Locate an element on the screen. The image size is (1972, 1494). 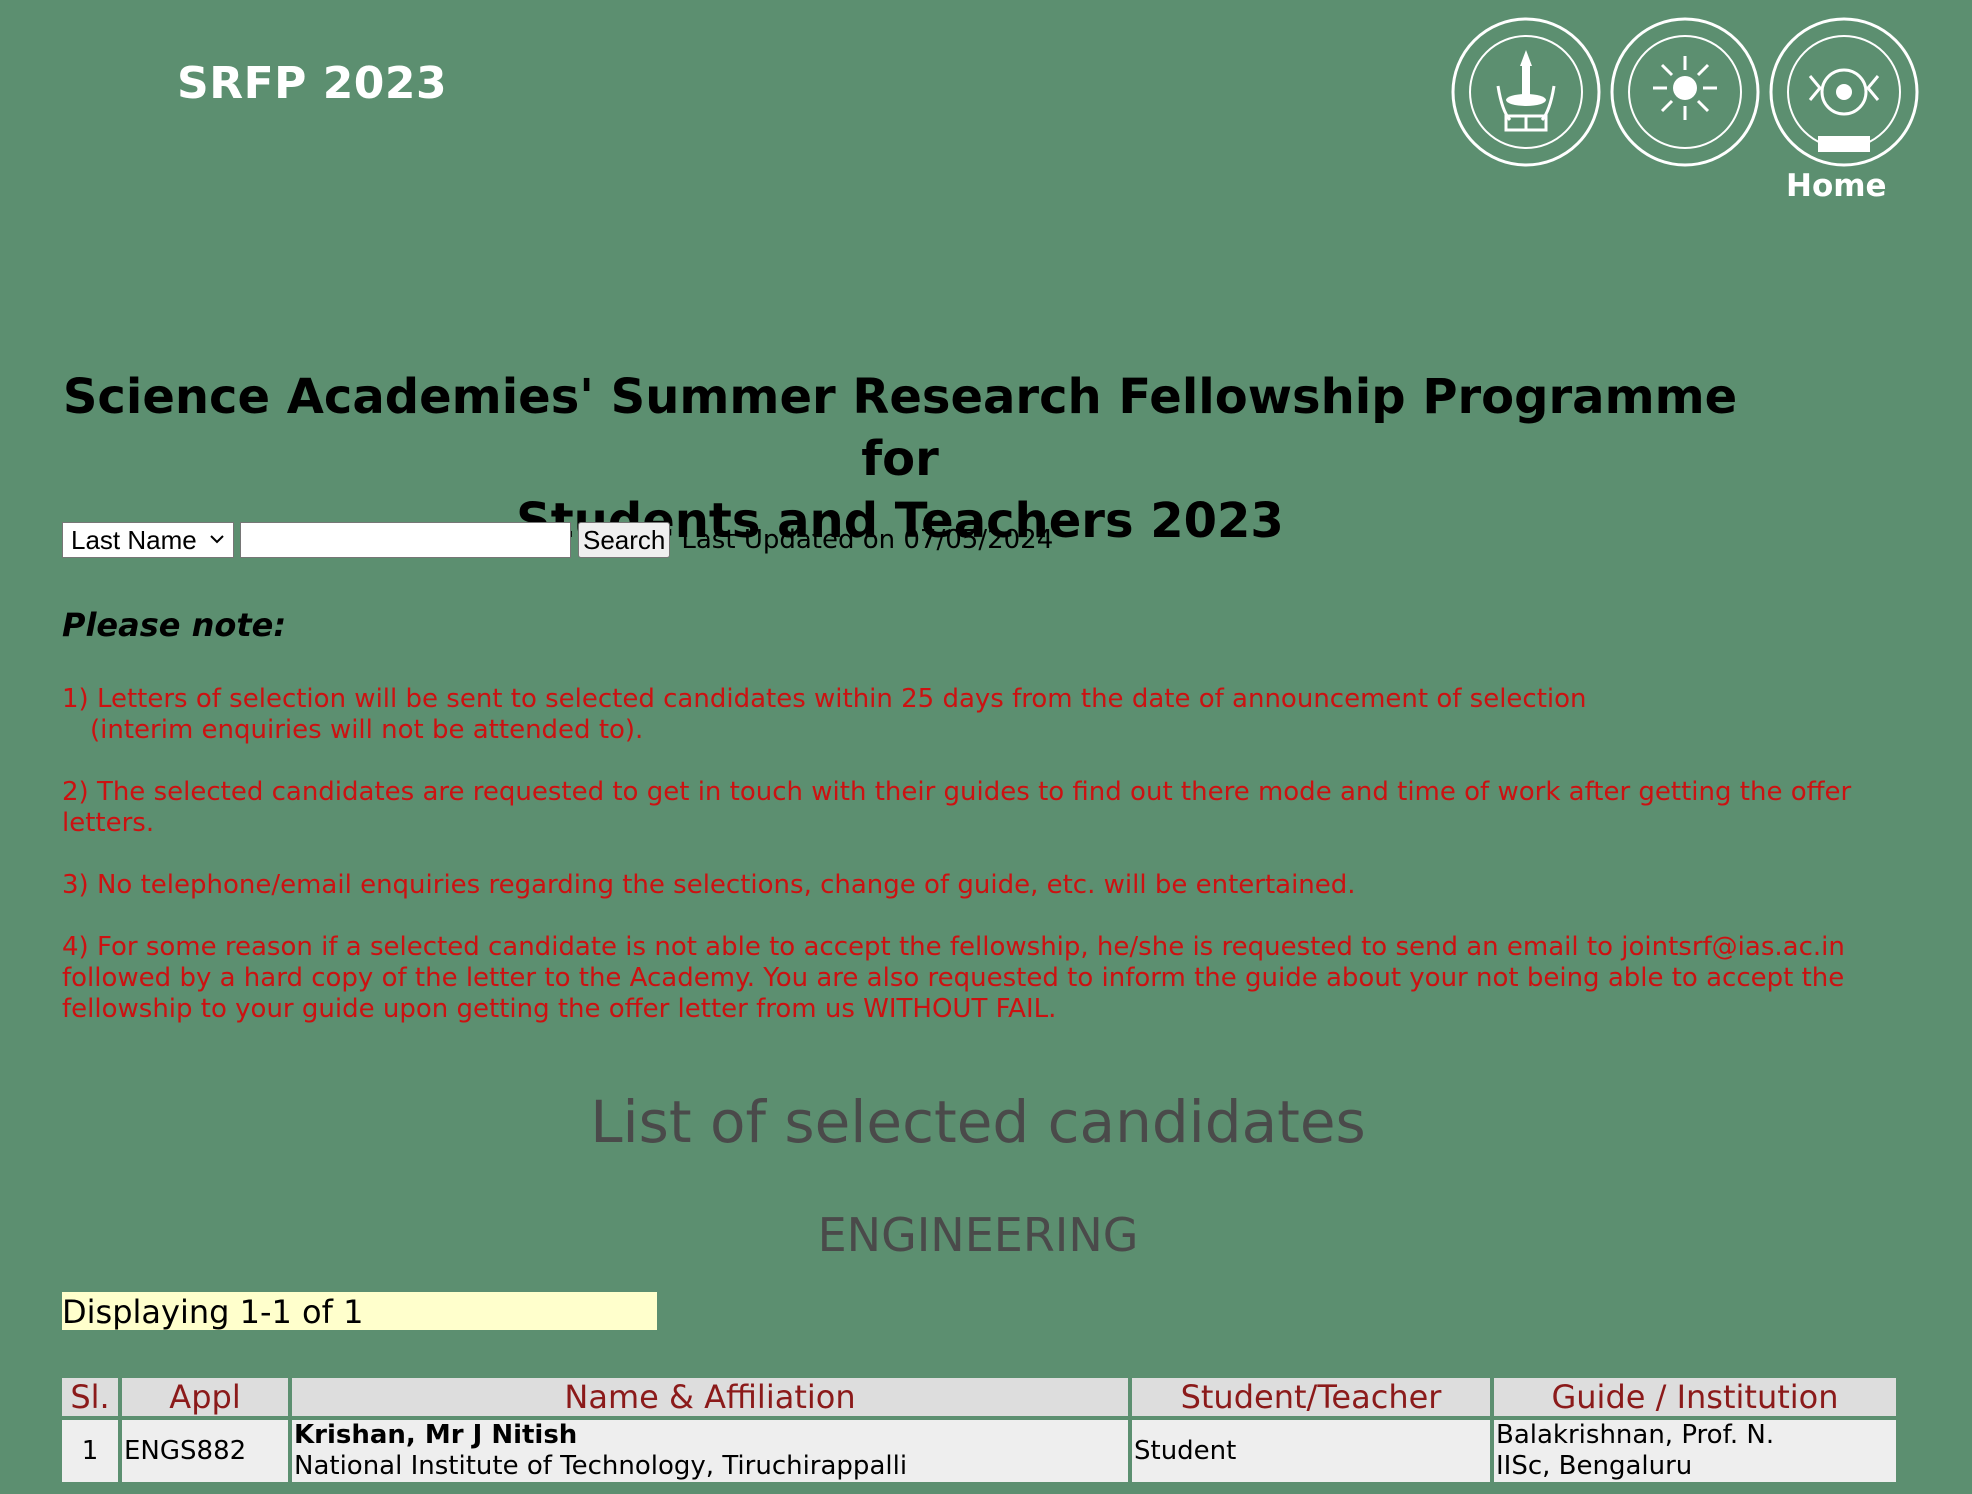
guide-institution: IISc, Bengaluru is located at coordinates (1594, 1466).